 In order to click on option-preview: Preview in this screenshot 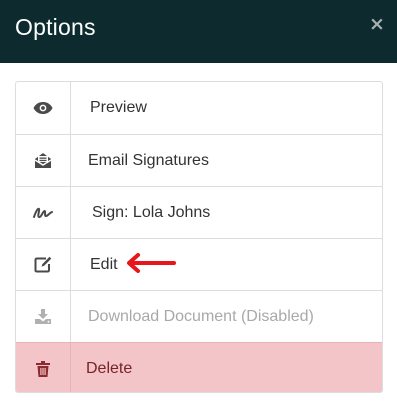, I will do `click(199, 108)`.